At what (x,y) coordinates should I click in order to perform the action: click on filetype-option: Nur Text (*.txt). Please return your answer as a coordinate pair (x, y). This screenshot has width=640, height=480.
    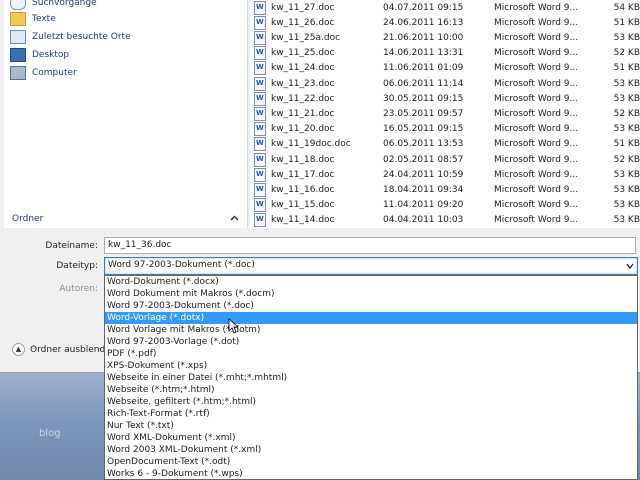
    Looking at the image, I should click on (371, 426).